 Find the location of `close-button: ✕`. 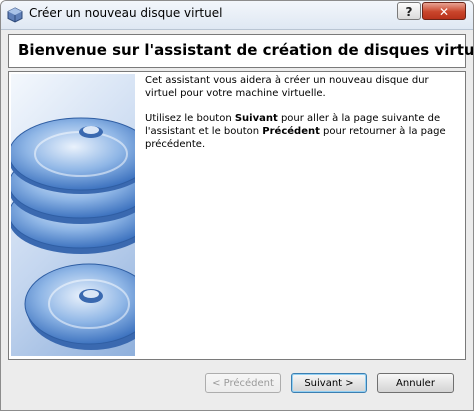

close-button: ✕ is located at coordinates (444, 11).